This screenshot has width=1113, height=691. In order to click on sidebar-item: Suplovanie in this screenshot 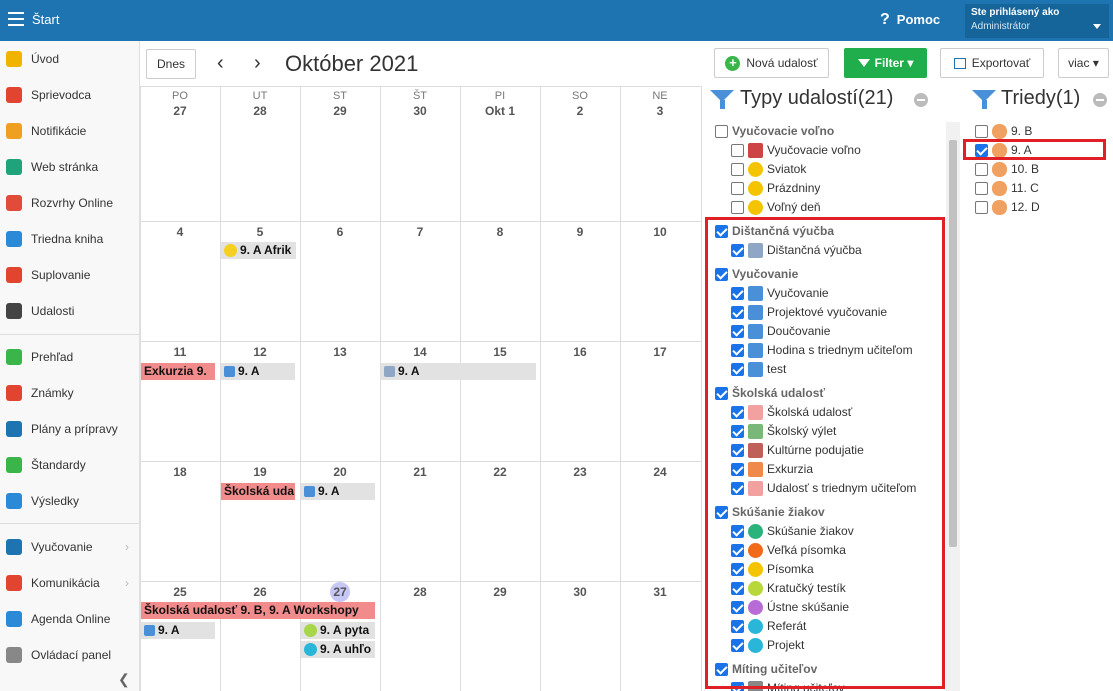, I will do `click(69, 275)`.